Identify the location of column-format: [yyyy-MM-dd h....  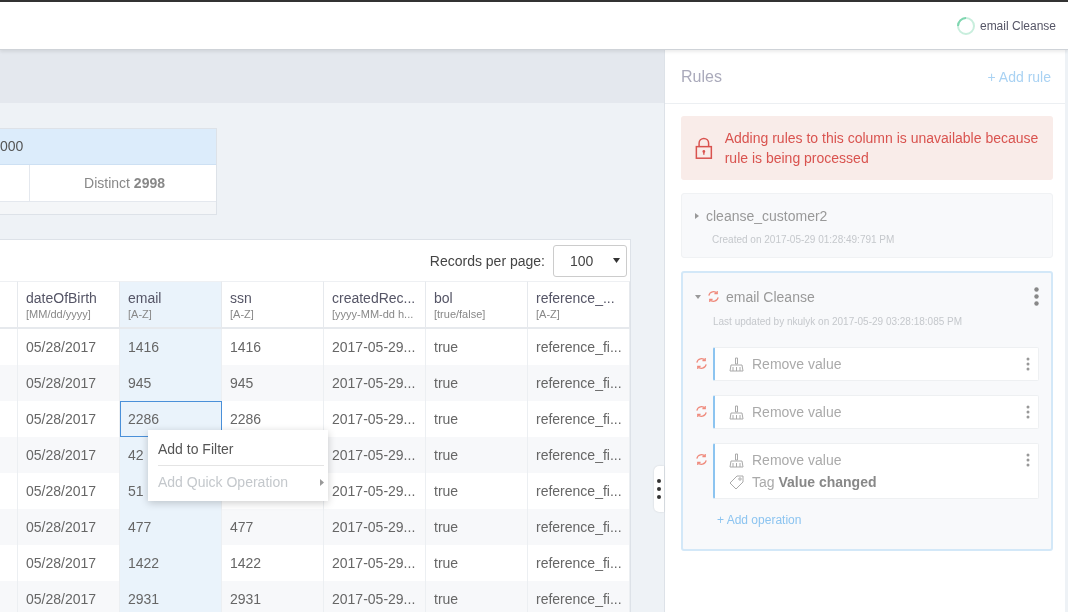
(373, 314).